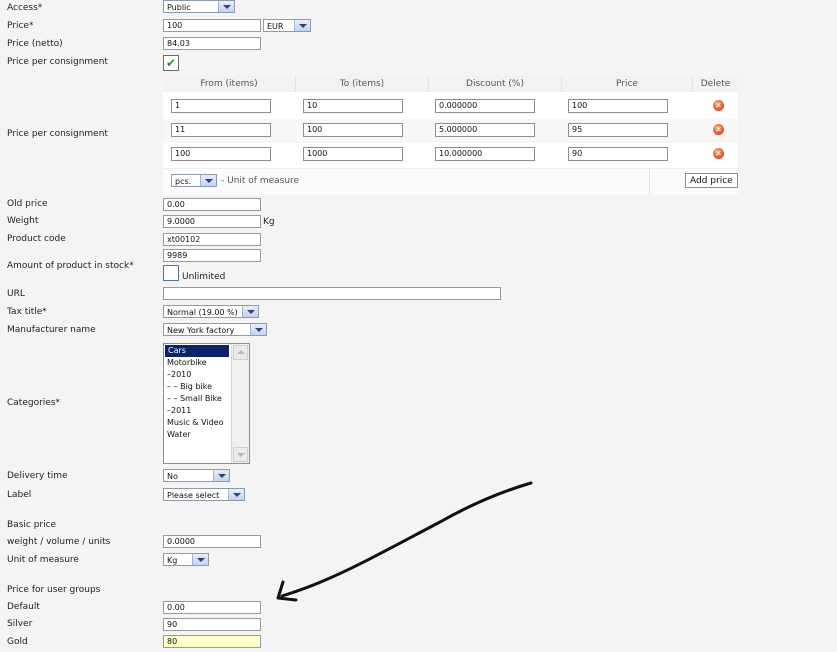 This screenshot has width=837, height=652. I want to click on annotation-arrow, so click(404, 541).